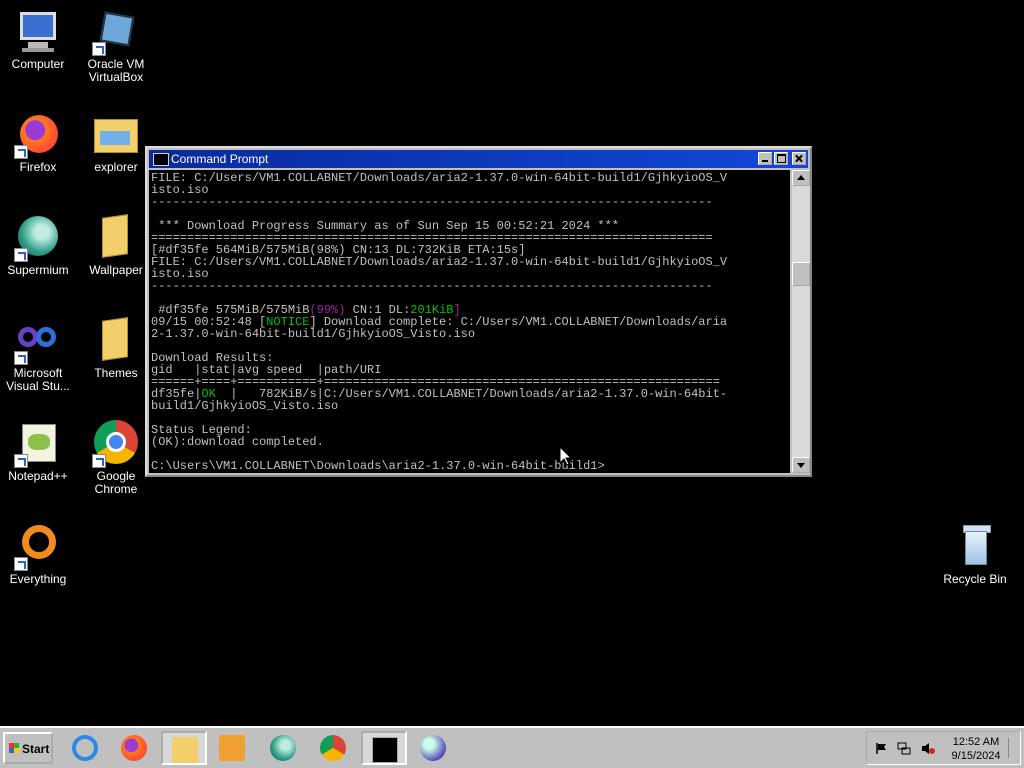  I want to click on desktop-icon-supermium: Supermium, so click(39, 245).